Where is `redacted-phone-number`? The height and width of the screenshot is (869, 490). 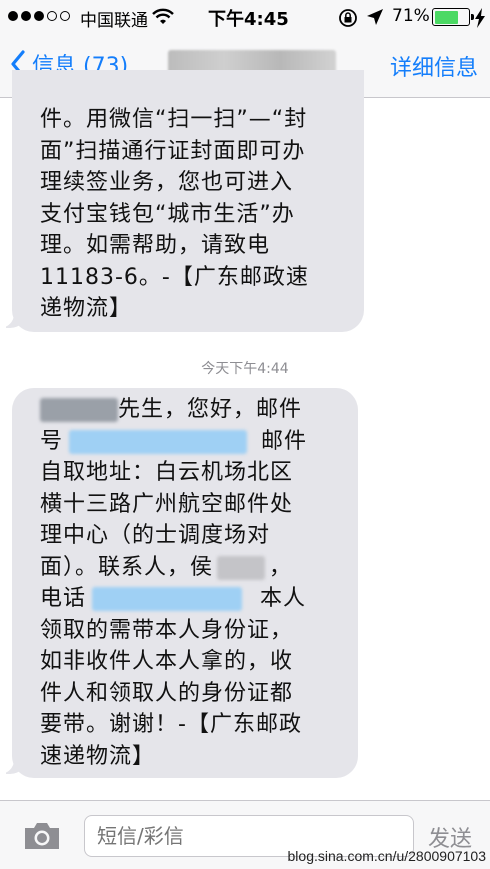 redacted-phone-number is located at coordinates (167, 599).